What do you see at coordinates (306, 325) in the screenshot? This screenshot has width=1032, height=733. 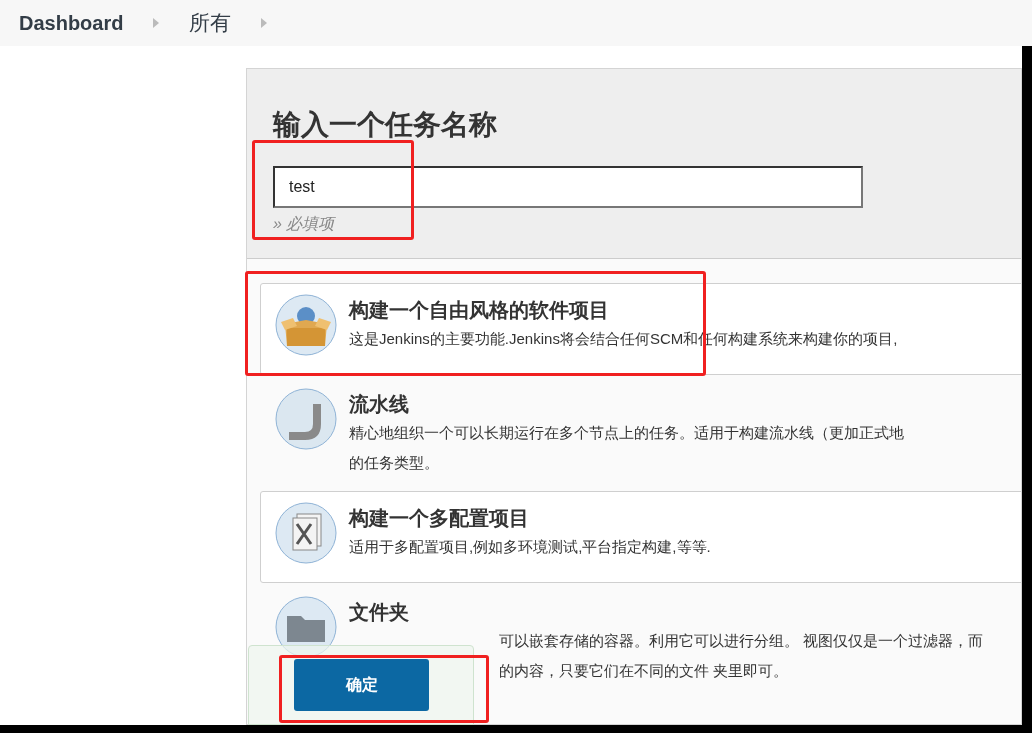 I see `package-box-icon` at bounding box center [306, 325].